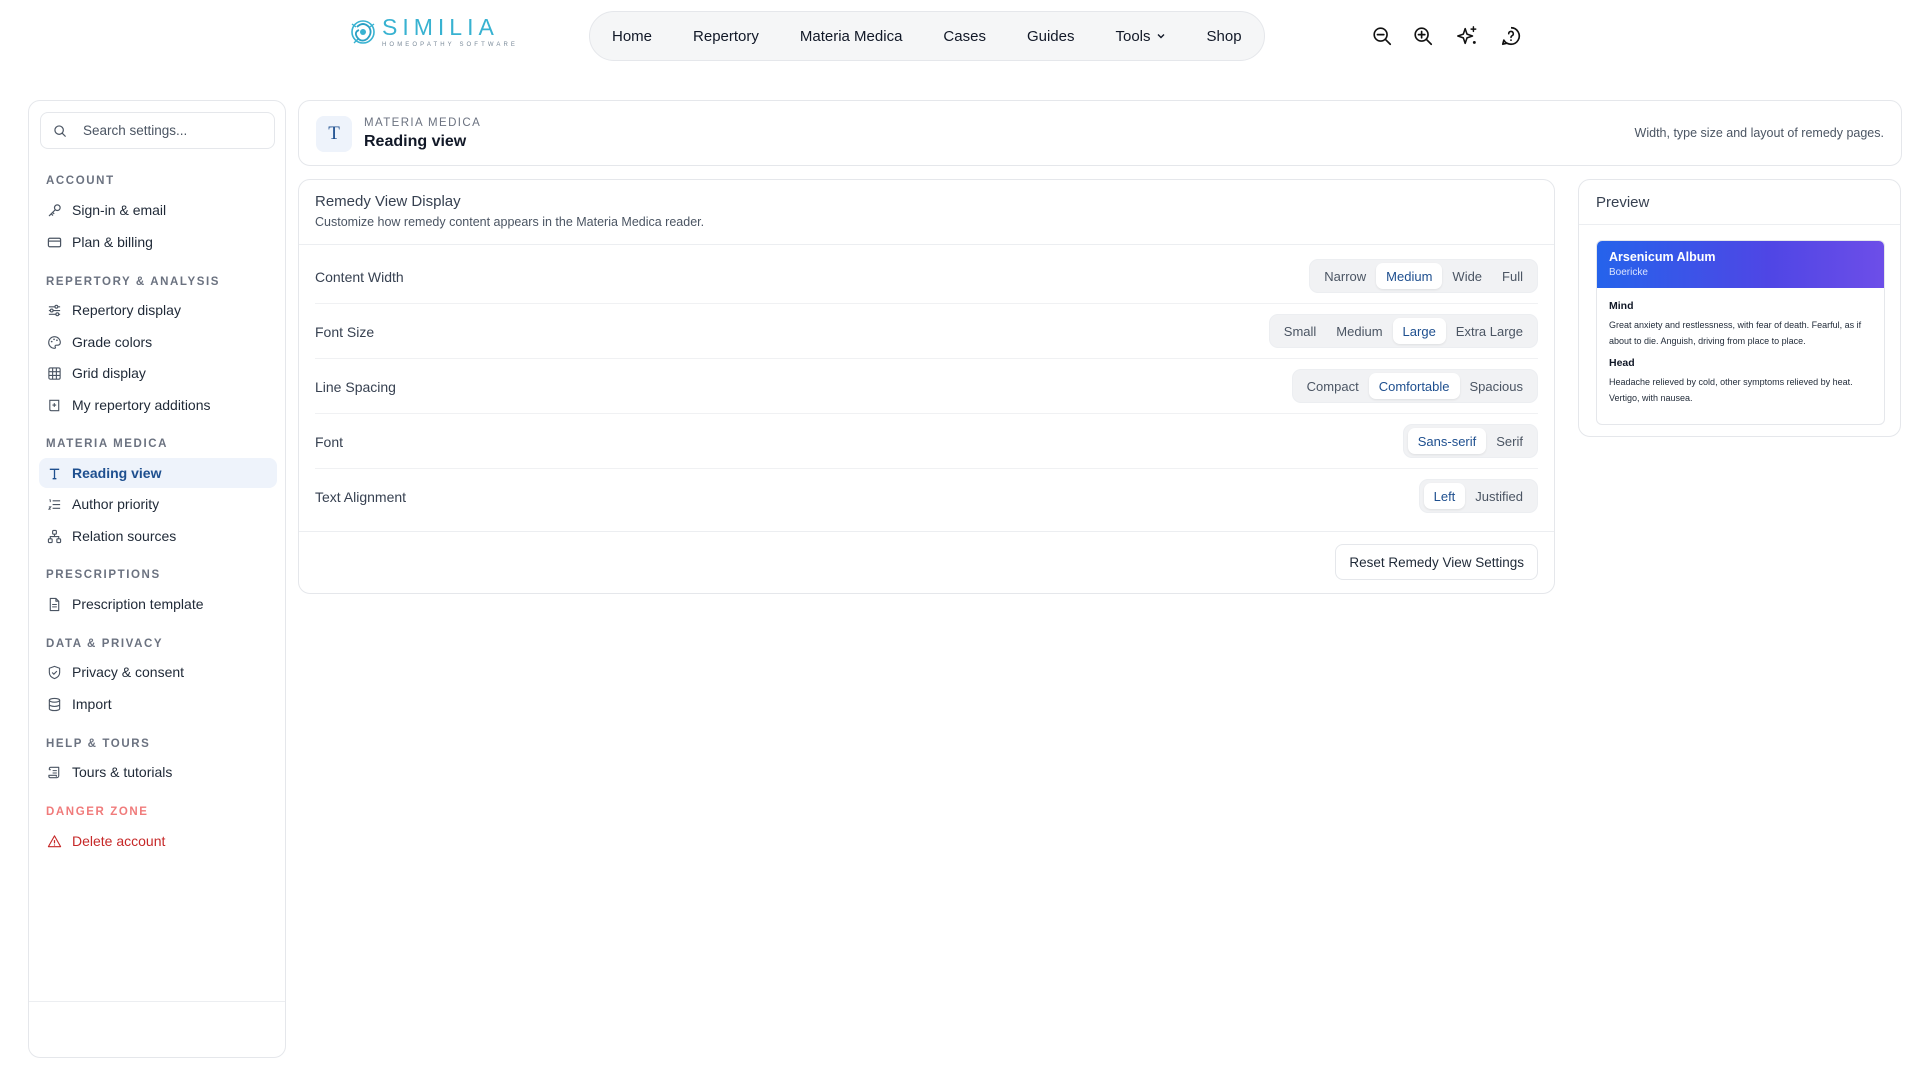 The width and height of the screenshot is (1920, 1080). Describe the element at coordinates (128, 672) in the screenshot. I see `sidebar-item-label: Privacy & consent` at that location.